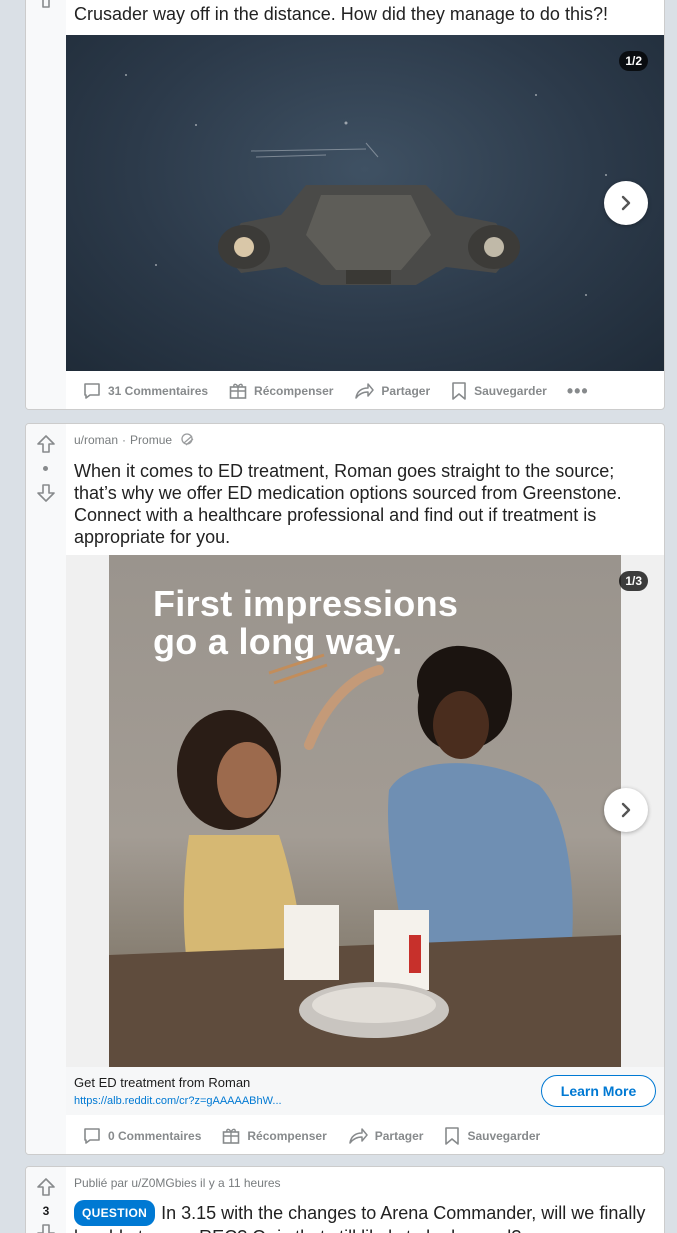 This screenshot has width=677, height=1233. What do you see at coordinates (45, 468) in the screenshot?
I see `vote-dot` at bounding box center [45, 468].